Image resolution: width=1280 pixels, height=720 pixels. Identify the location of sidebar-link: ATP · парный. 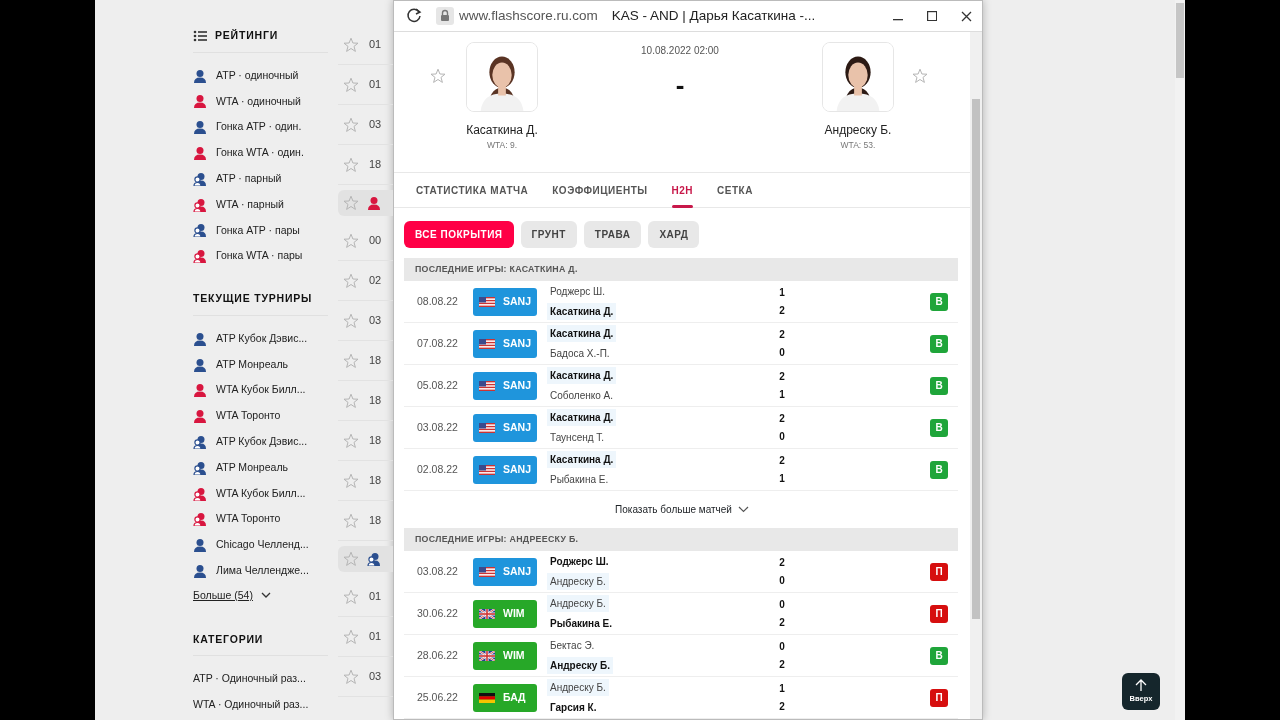
(249, 178).